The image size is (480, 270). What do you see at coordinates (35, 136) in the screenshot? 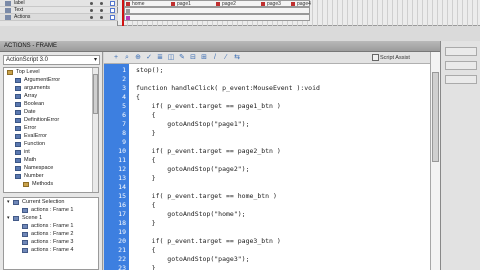
I see `tree-item-label: EvalError` at bounding box center [35, 136].